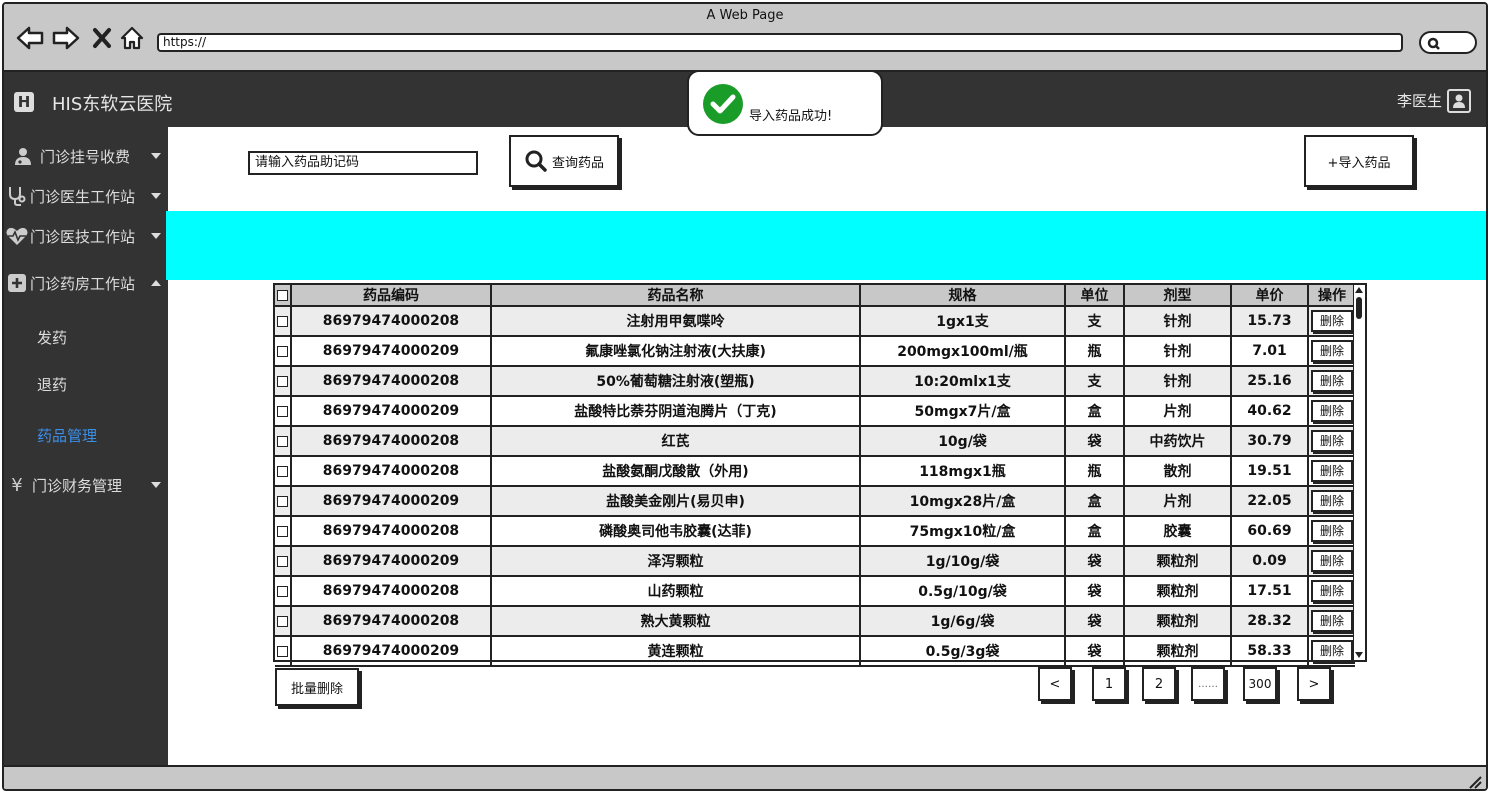  What do you see at coordinates (962, 591) in the screenshot?
I see `cell-spec: 0.5g/10g/袋` at bounding box center [962, 591].